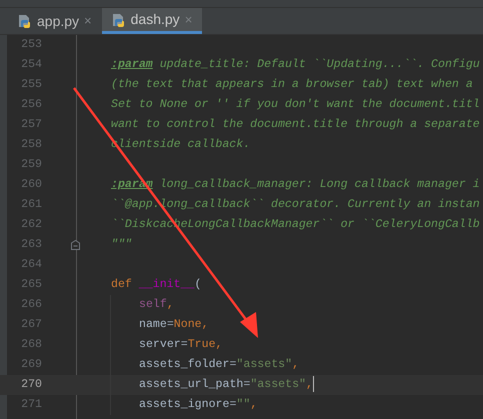 The width and height of the screenshot is (483, 419). Describe the element at coordinates (219, 365) in the screenshot. I see `code-line: assets_folder="assets",` at that location.